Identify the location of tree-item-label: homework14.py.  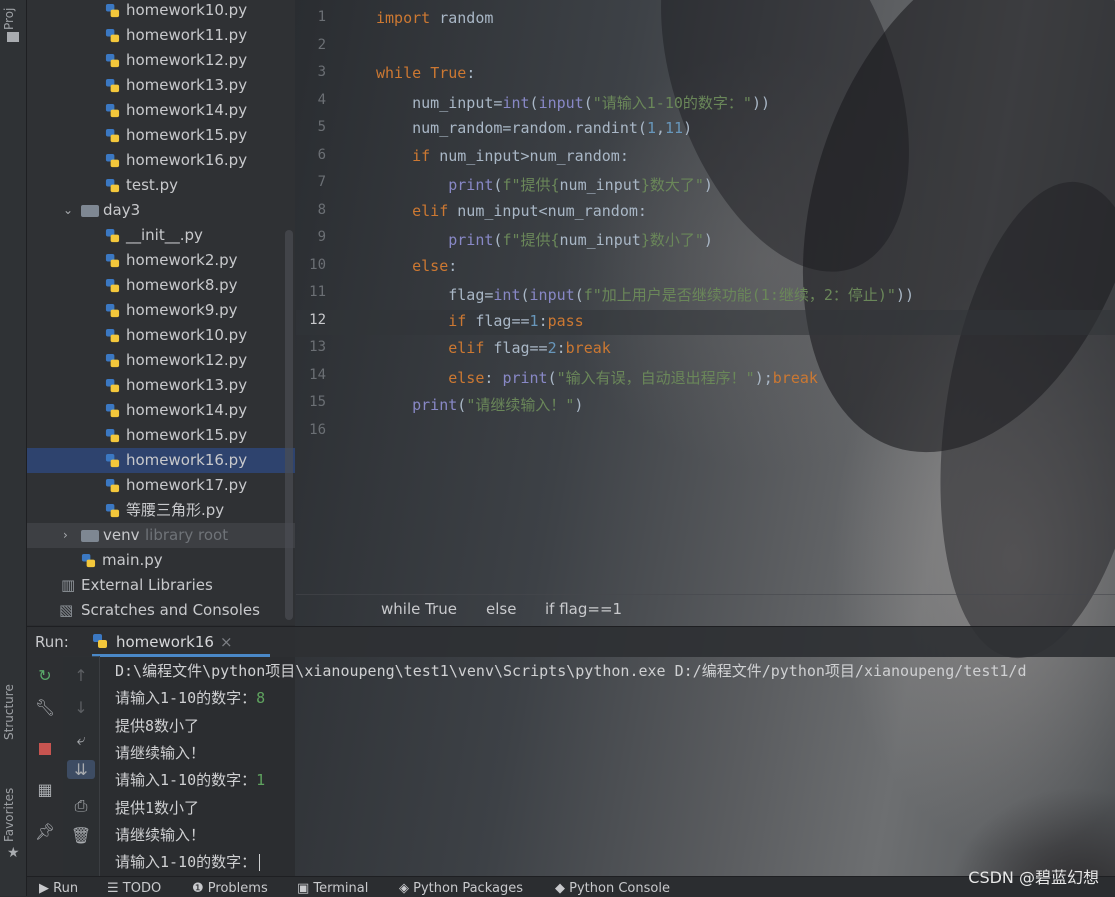
(187, 110).